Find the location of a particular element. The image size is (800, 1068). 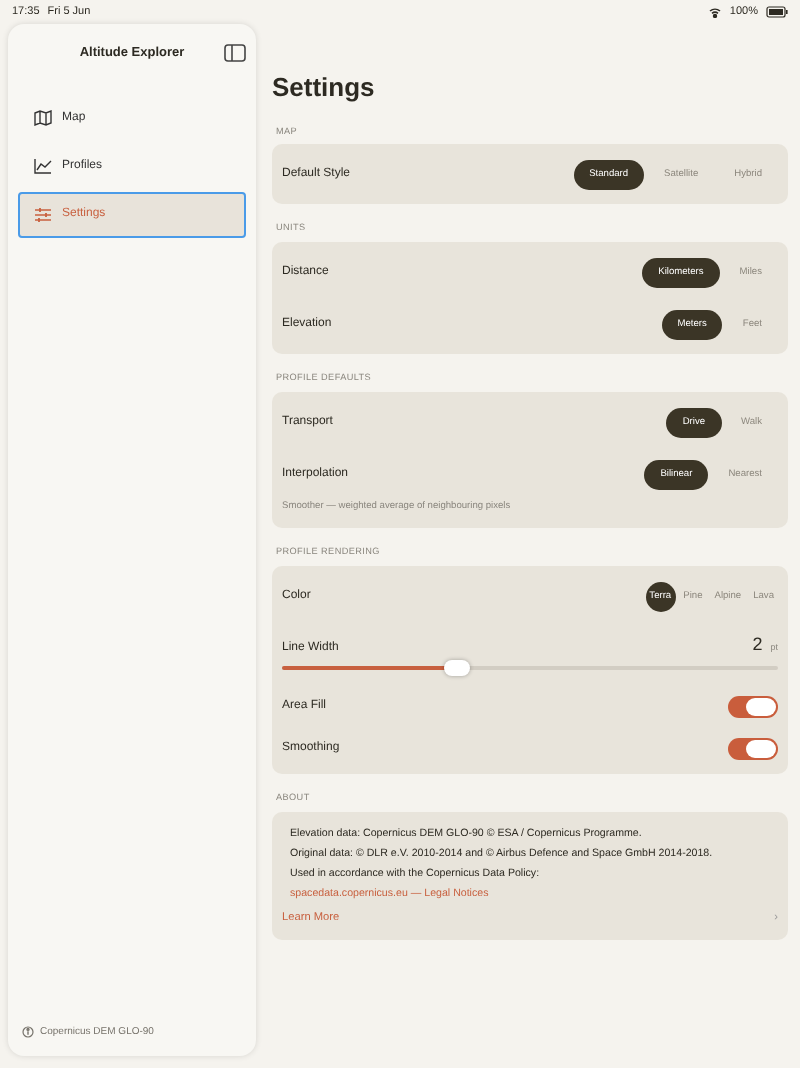

sliders-icon is located at coordinates (43, 214).